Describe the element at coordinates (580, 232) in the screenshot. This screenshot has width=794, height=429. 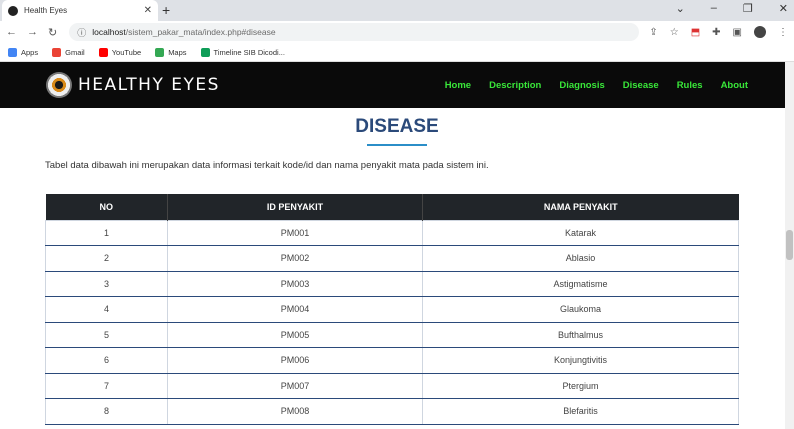
I see `cell-name: Katarak` at that location.